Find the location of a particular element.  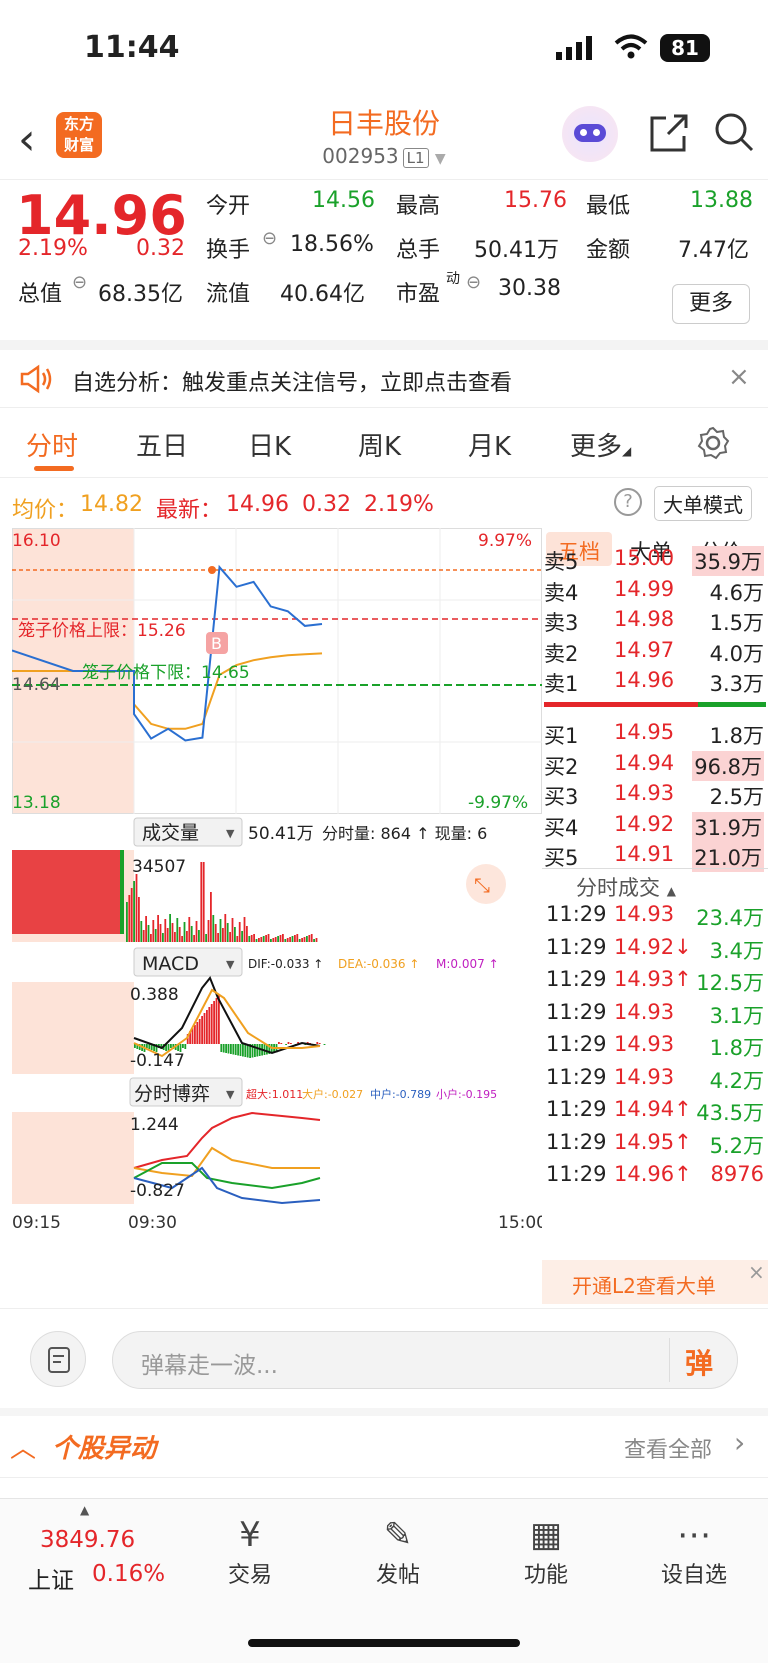

tick-price: 14.96↑ is located at coordinates (653, 1174).